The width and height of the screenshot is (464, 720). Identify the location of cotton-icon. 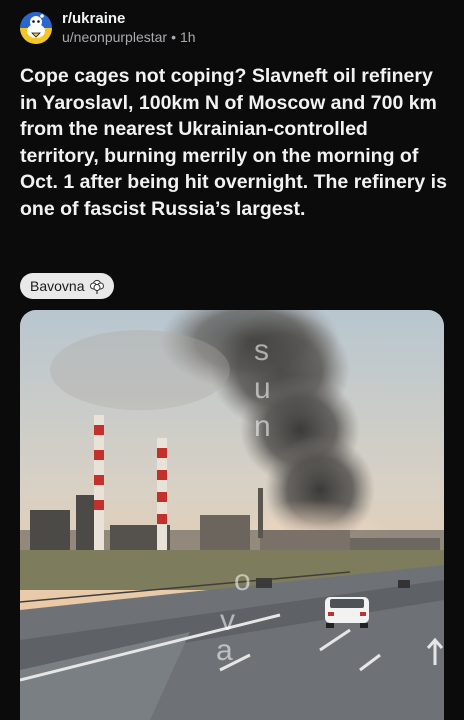
(97, 286).